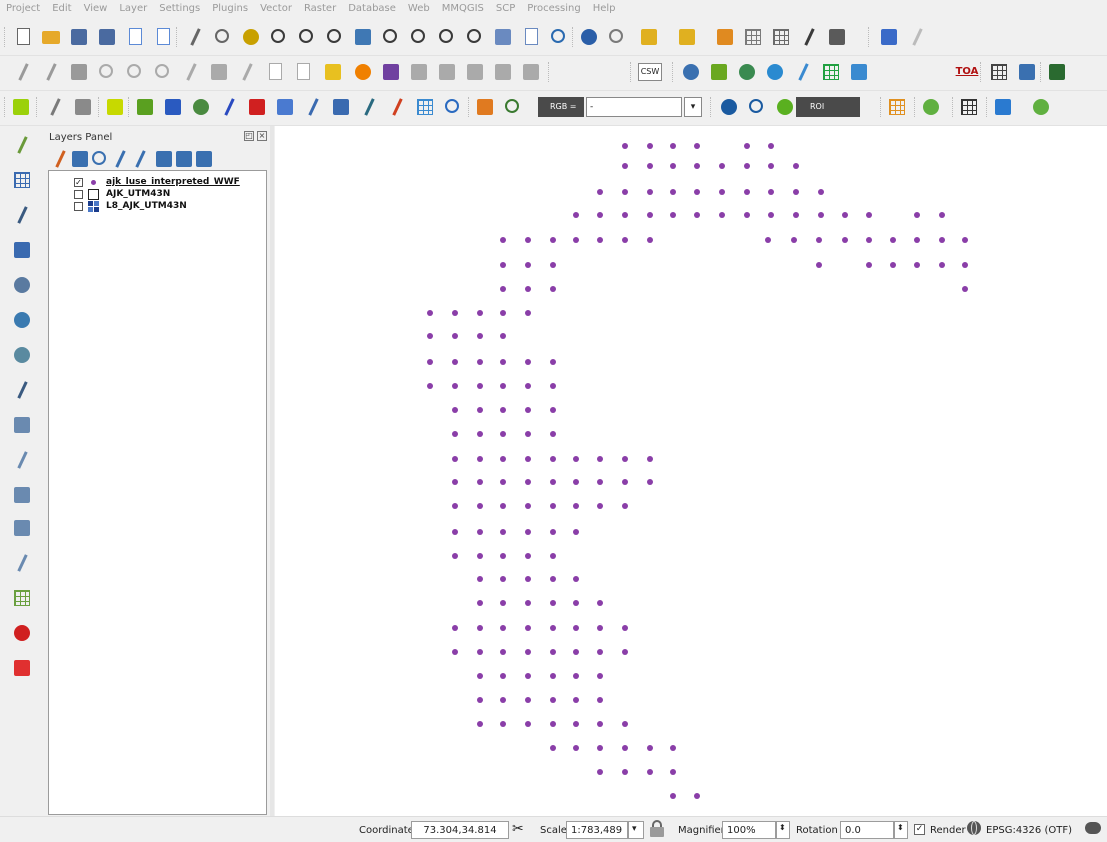  I want to click on zoom-to-selection-icon, so click(391, 37).